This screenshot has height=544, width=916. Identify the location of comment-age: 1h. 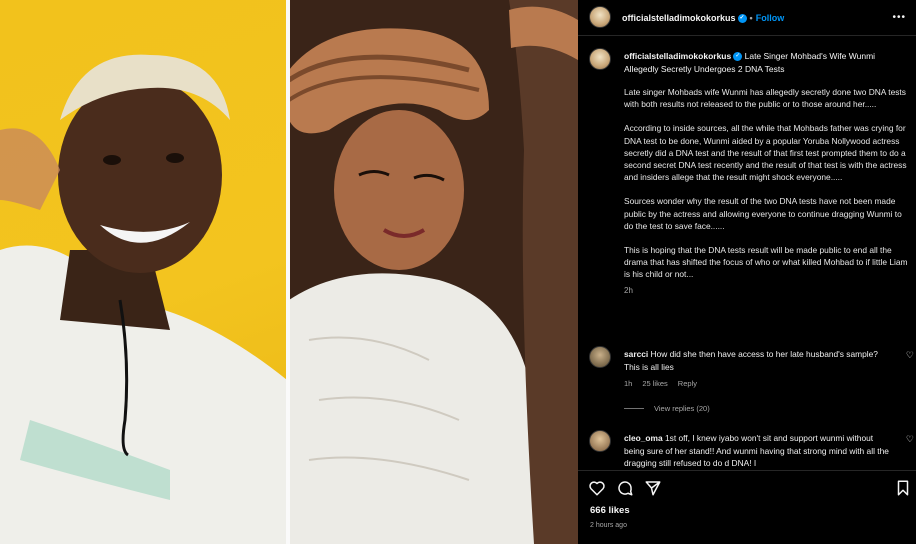
(628, 383).